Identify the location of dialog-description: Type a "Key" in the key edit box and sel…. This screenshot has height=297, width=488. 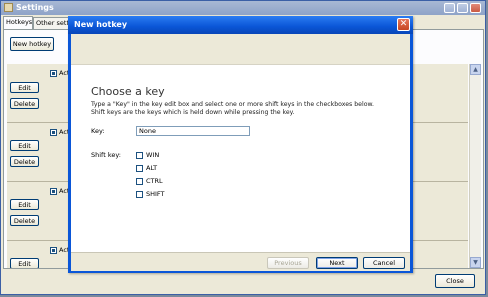
(232, 104).